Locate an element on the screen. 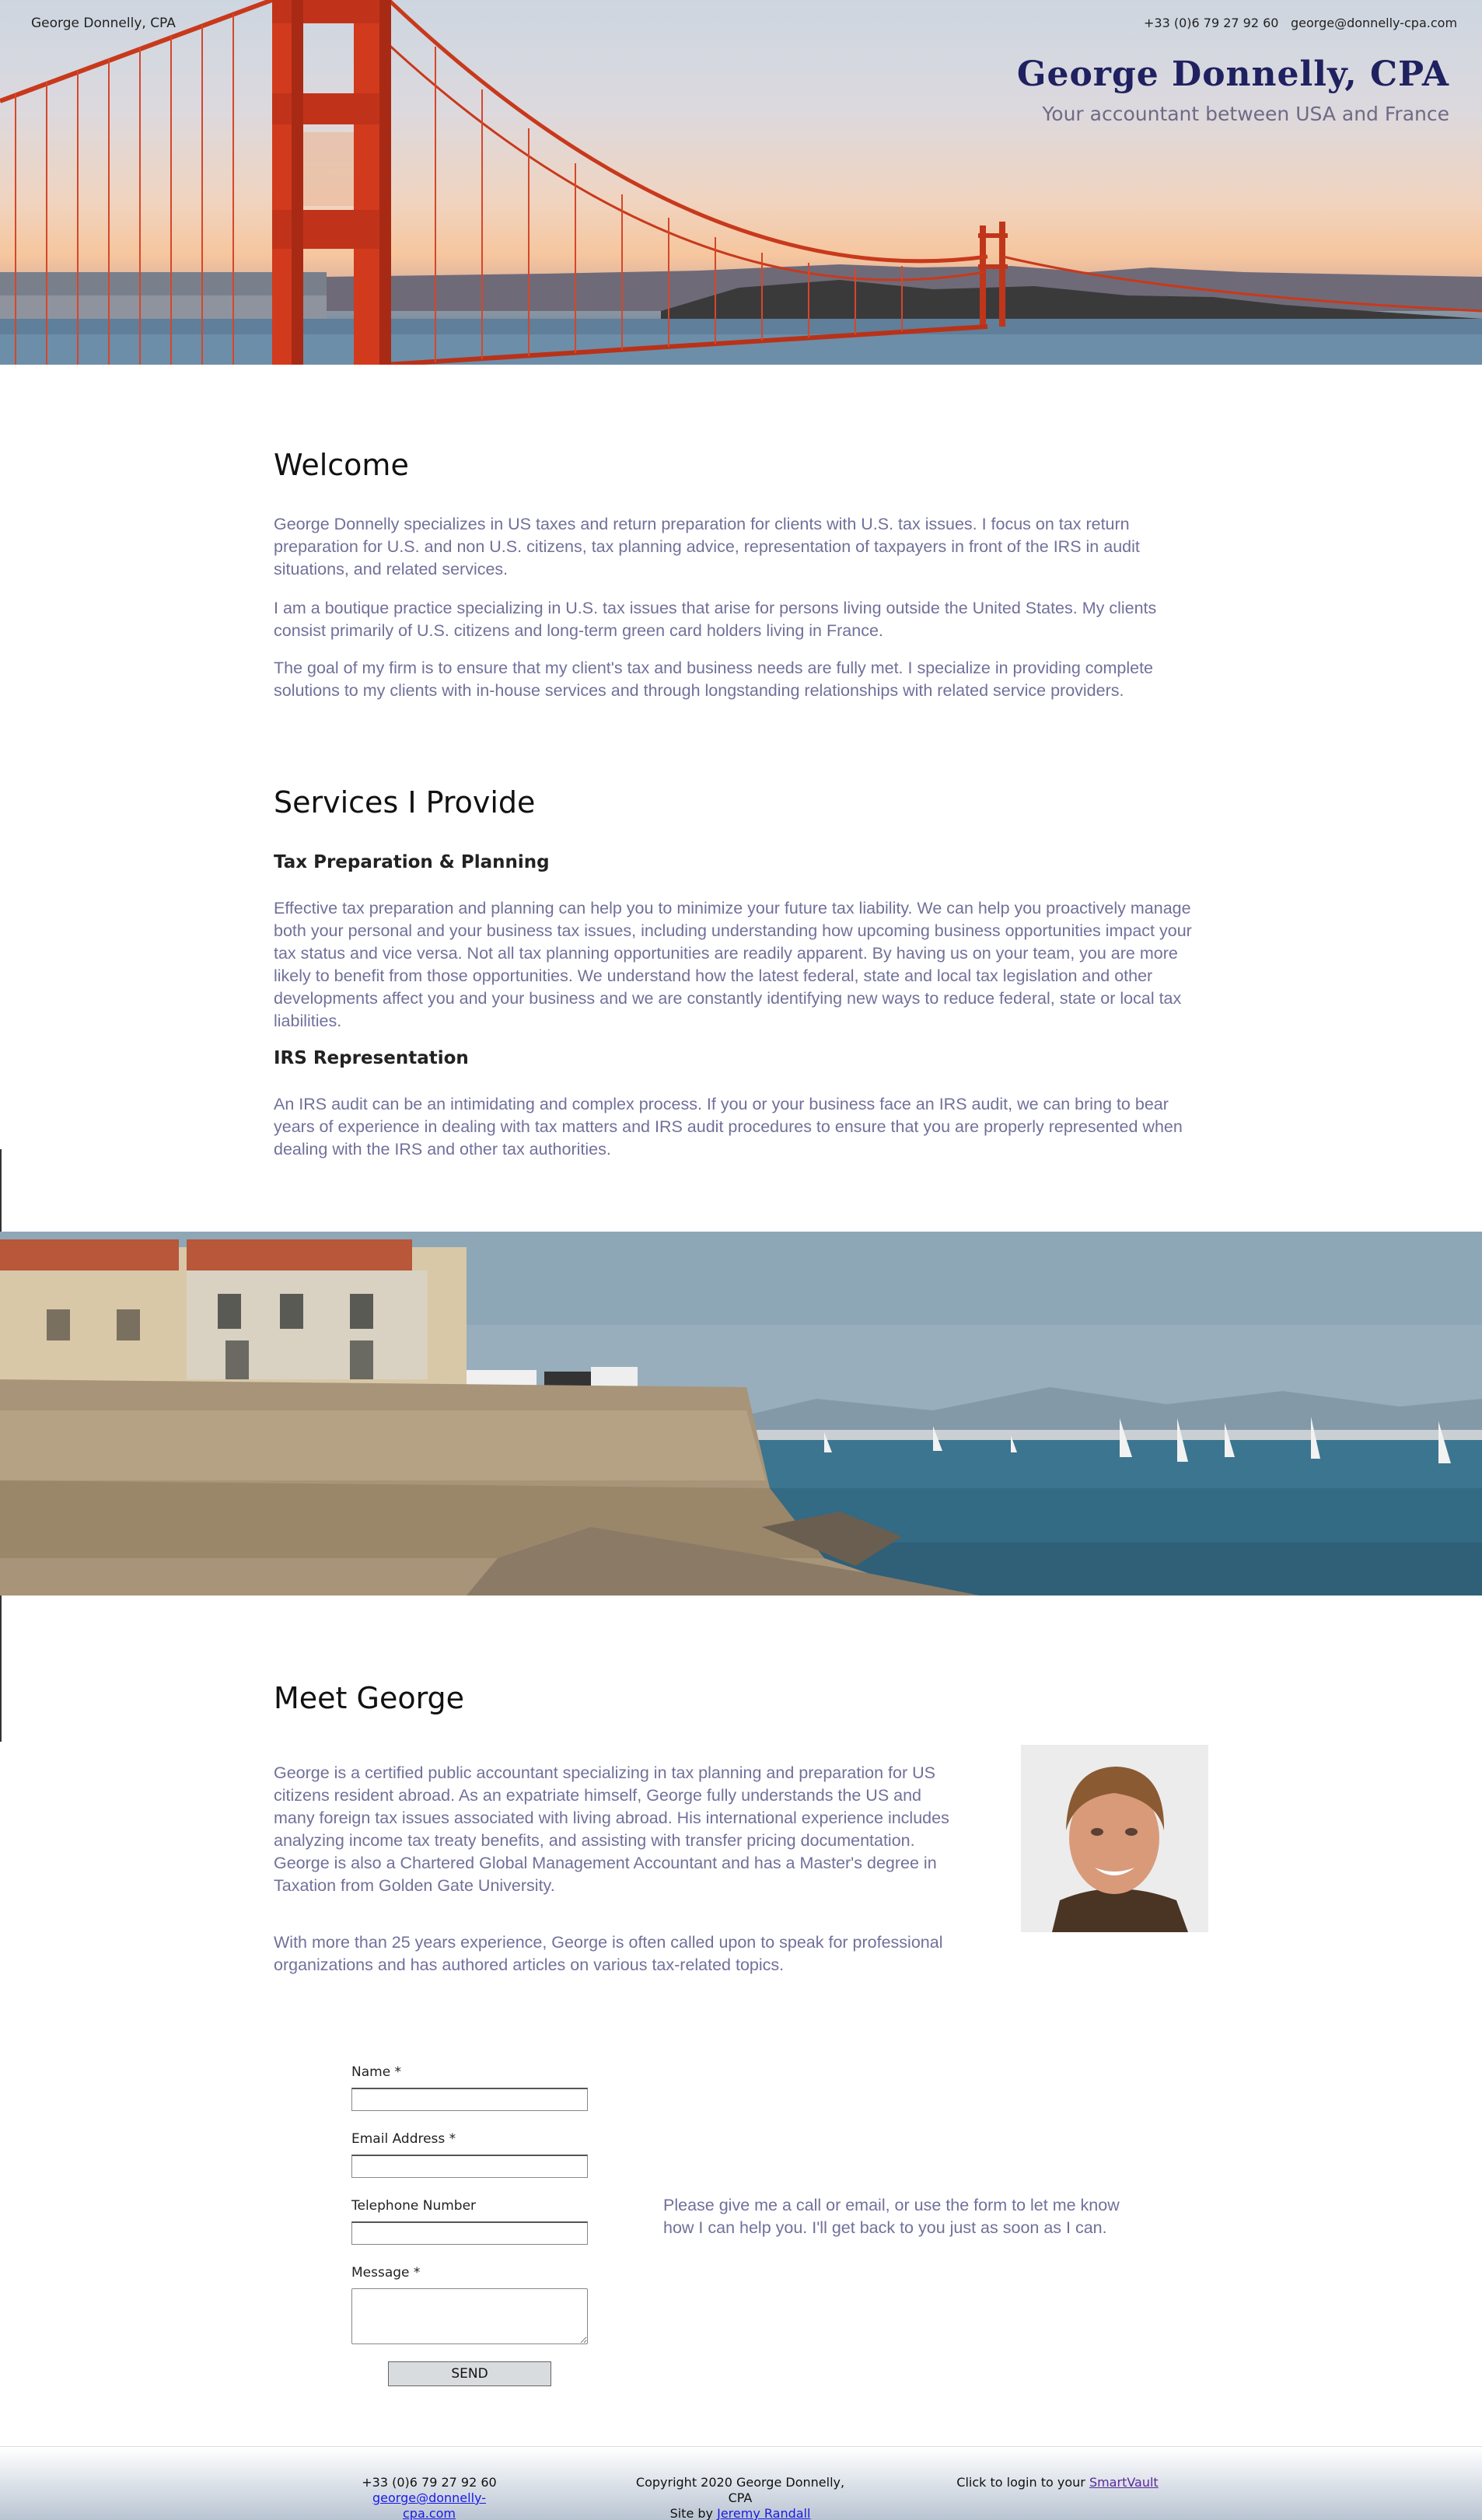 This screenshot has height=2520, width=1482. name-label: Name * is located at coordinates (377, 2072).